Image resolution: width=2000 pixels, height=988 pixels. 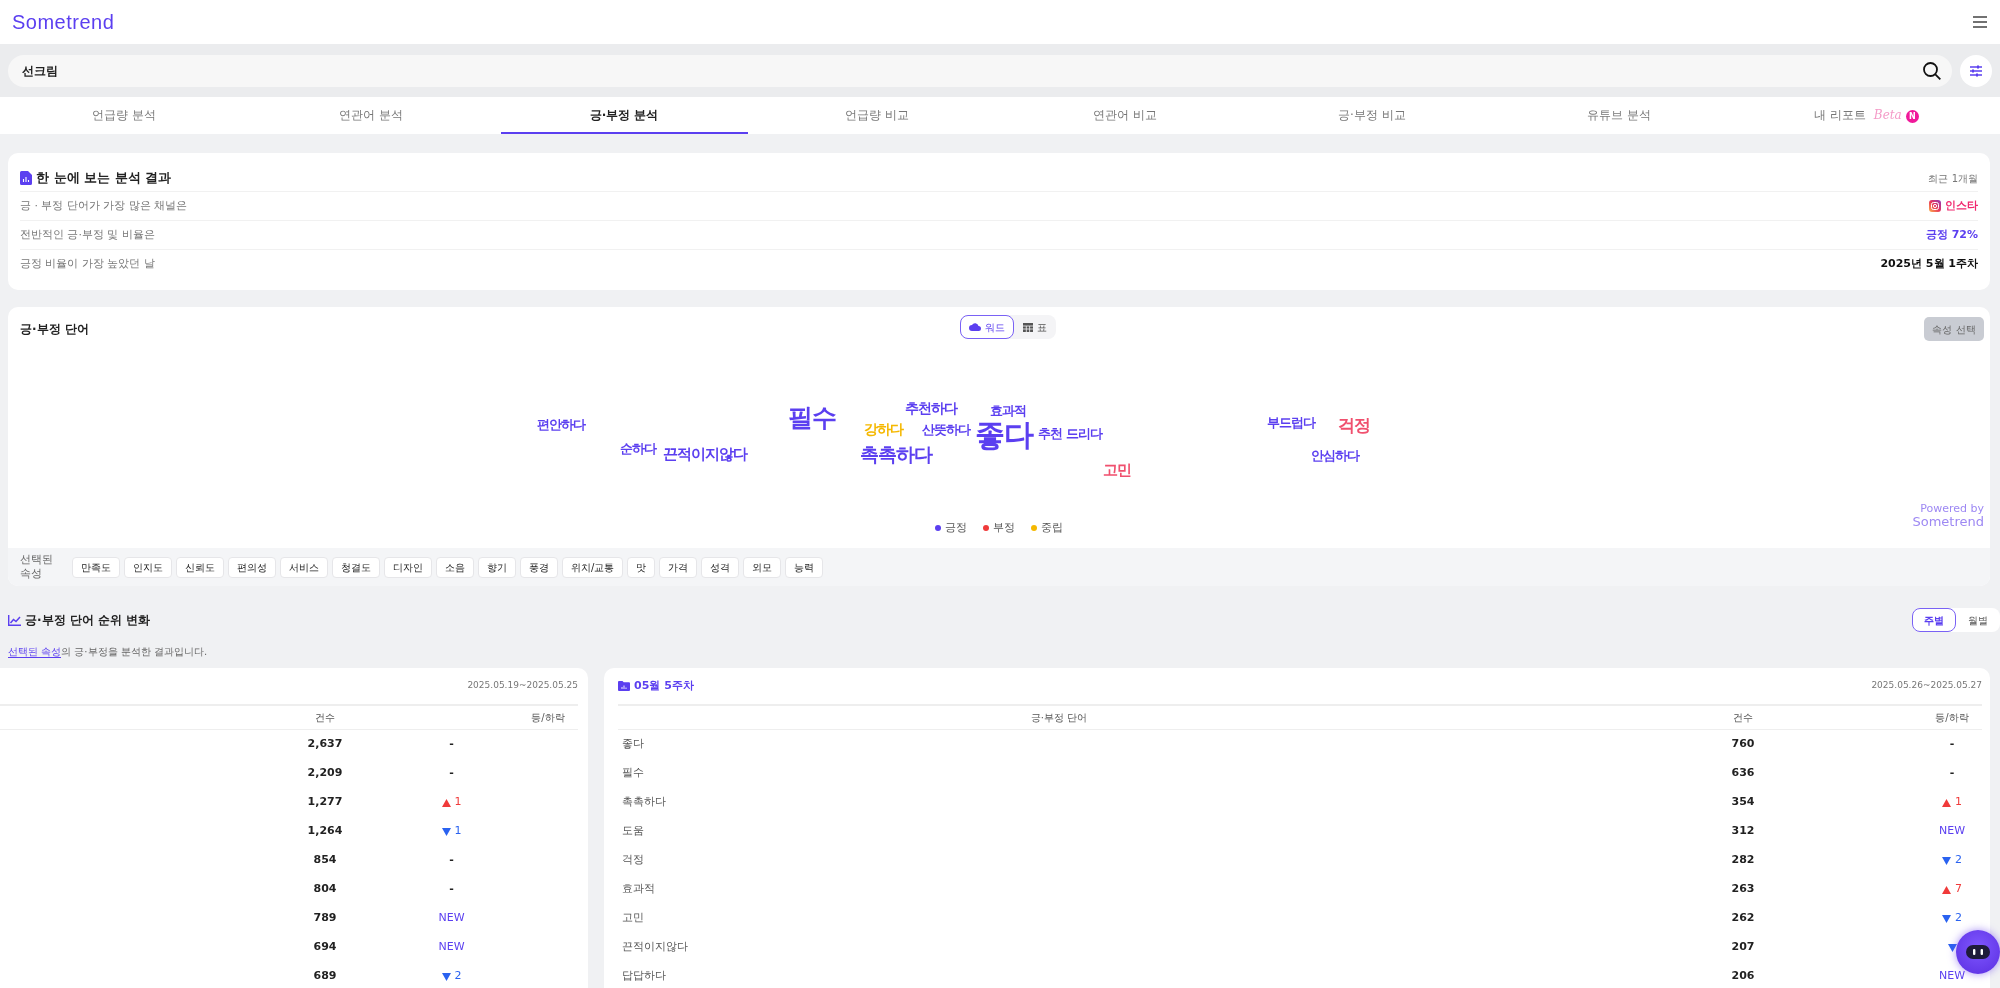 I want to click on table-cell: 1,264, so click(x=325, y=831).